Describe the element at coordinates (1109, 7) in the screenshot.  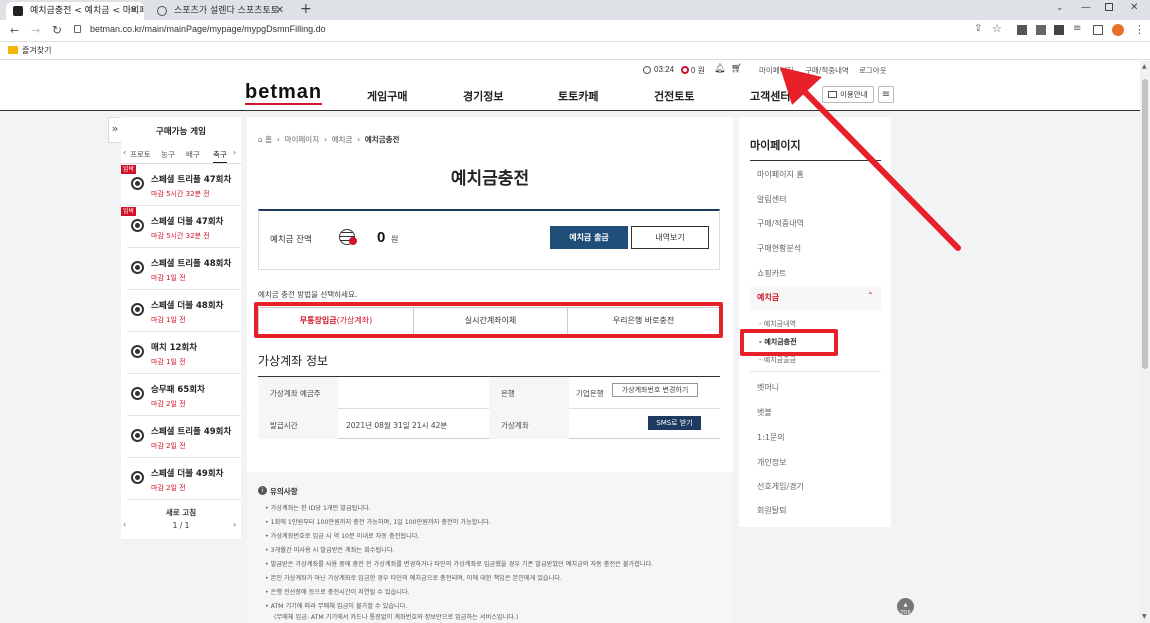
I see `restore-icon` at that location.